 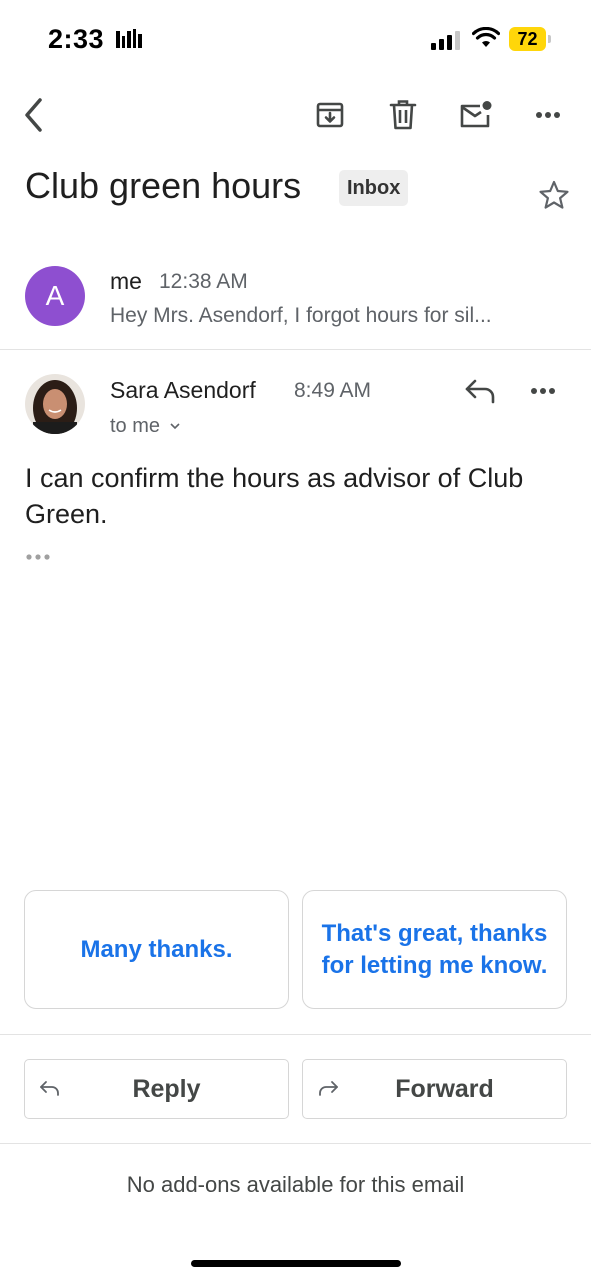 I want to click on star-icon, so click(x=554, y=197).